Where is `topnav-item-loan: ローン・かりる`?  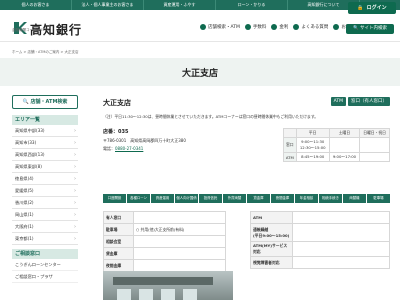
topnav-item-loan: ローン・かりる is located at coordinates (252, 5).